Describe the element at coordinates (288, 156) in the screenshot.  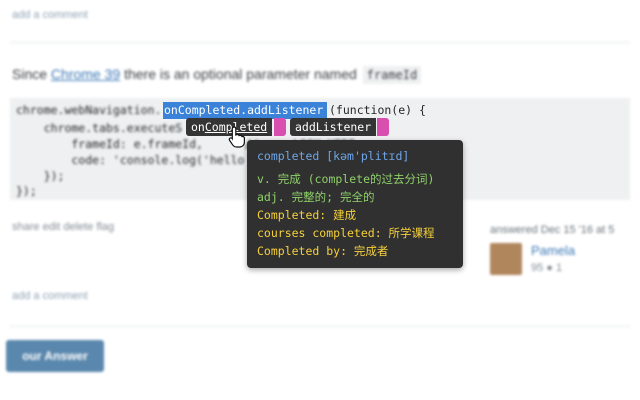
I see `headword: completed` at that location.